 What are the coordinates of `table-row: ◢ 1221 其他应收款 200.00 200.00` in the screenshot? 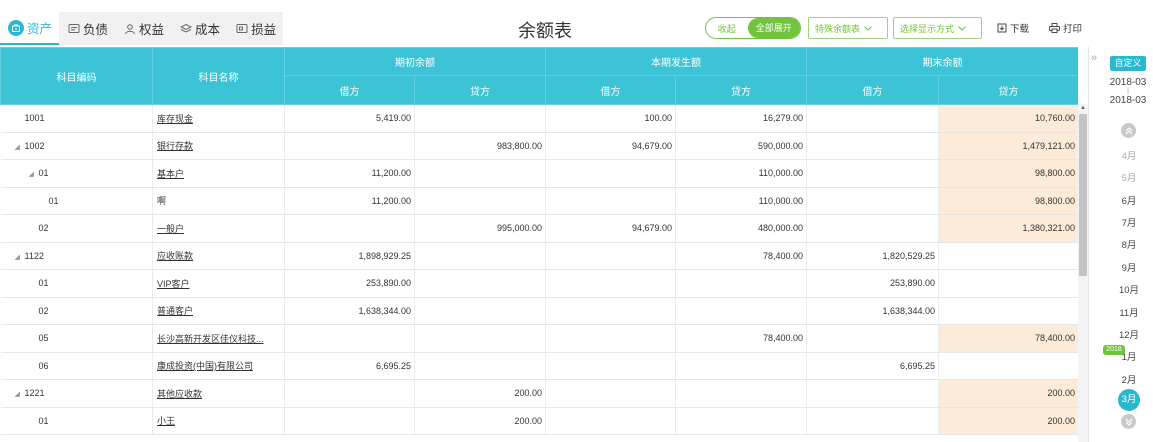 It's located at (539, 393).